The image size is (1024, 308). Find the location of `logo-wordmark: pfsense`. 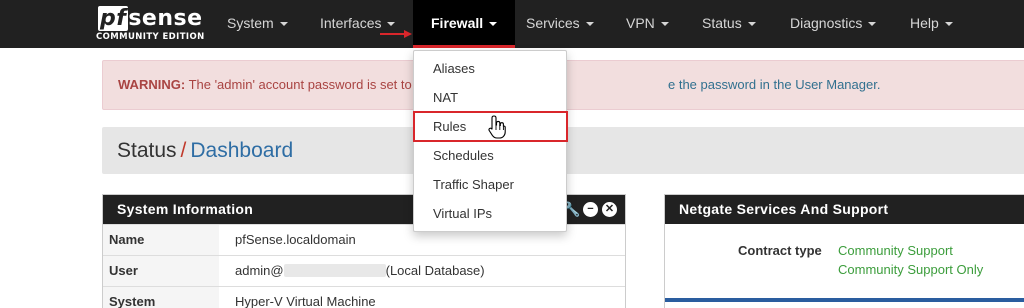

logo-wordmark: pfsense is located at coordinates (150, 18).